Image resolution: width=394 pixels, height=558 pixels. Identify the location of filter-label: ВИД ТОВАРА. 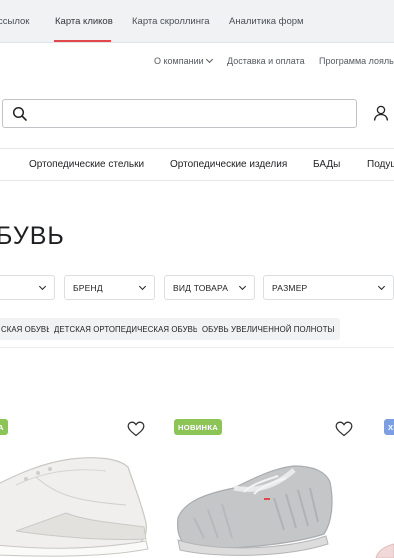
(201, 288).